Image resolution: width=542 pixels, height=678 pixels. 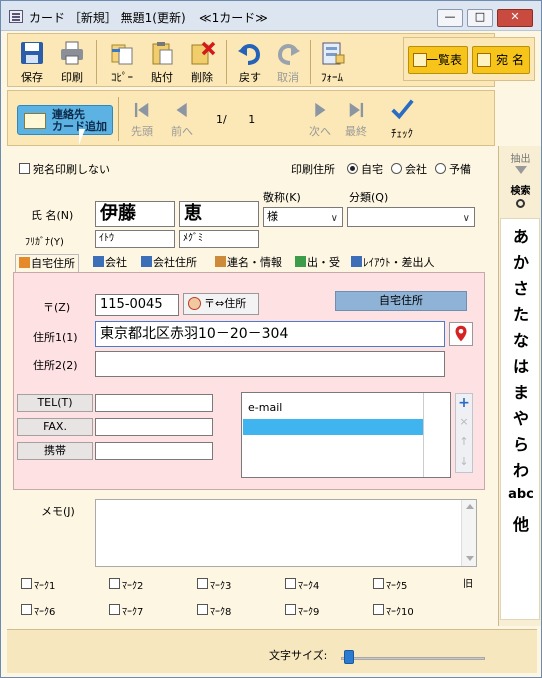 I want to click on zip-field: 115-0045, so click(x=137, y=305).